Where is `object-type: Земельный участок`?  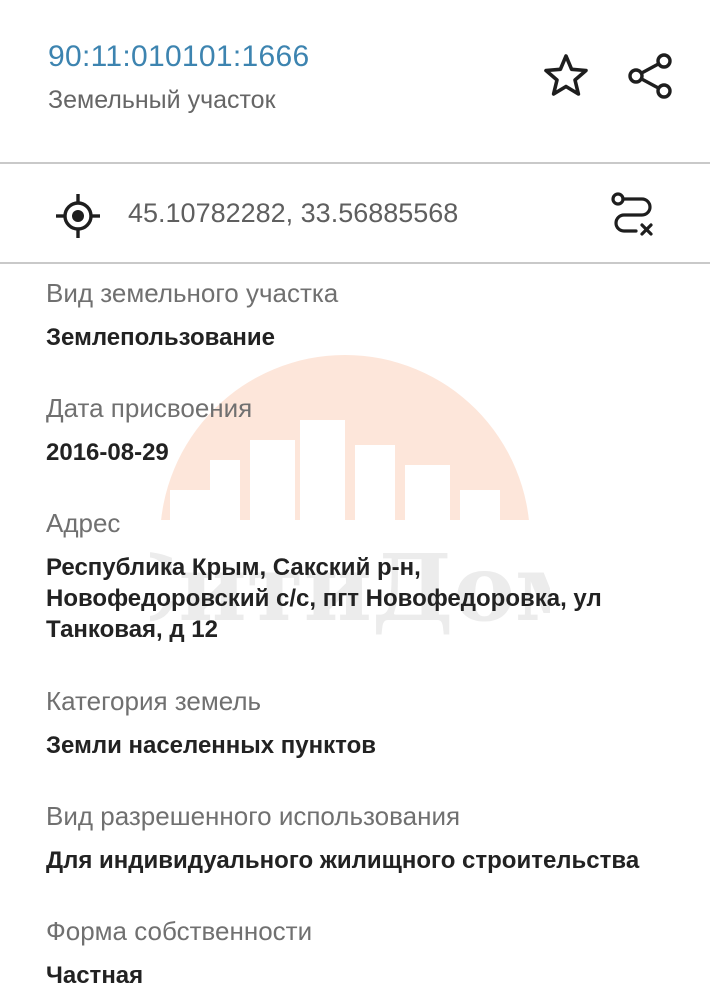
object-type: Земельный участок is located at coordinates (162, 100).